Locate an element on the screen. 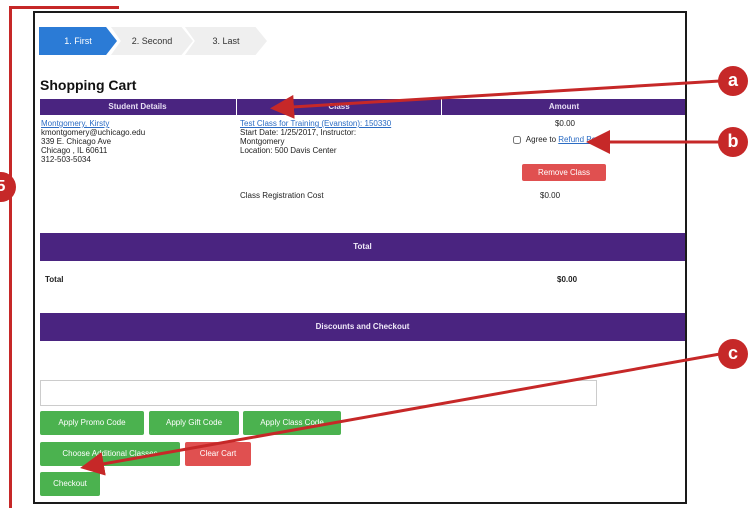 Image resolution: width=751 pixels, height=508 pixels. annotation-marker-b: b is located at coordinates (733, 142).